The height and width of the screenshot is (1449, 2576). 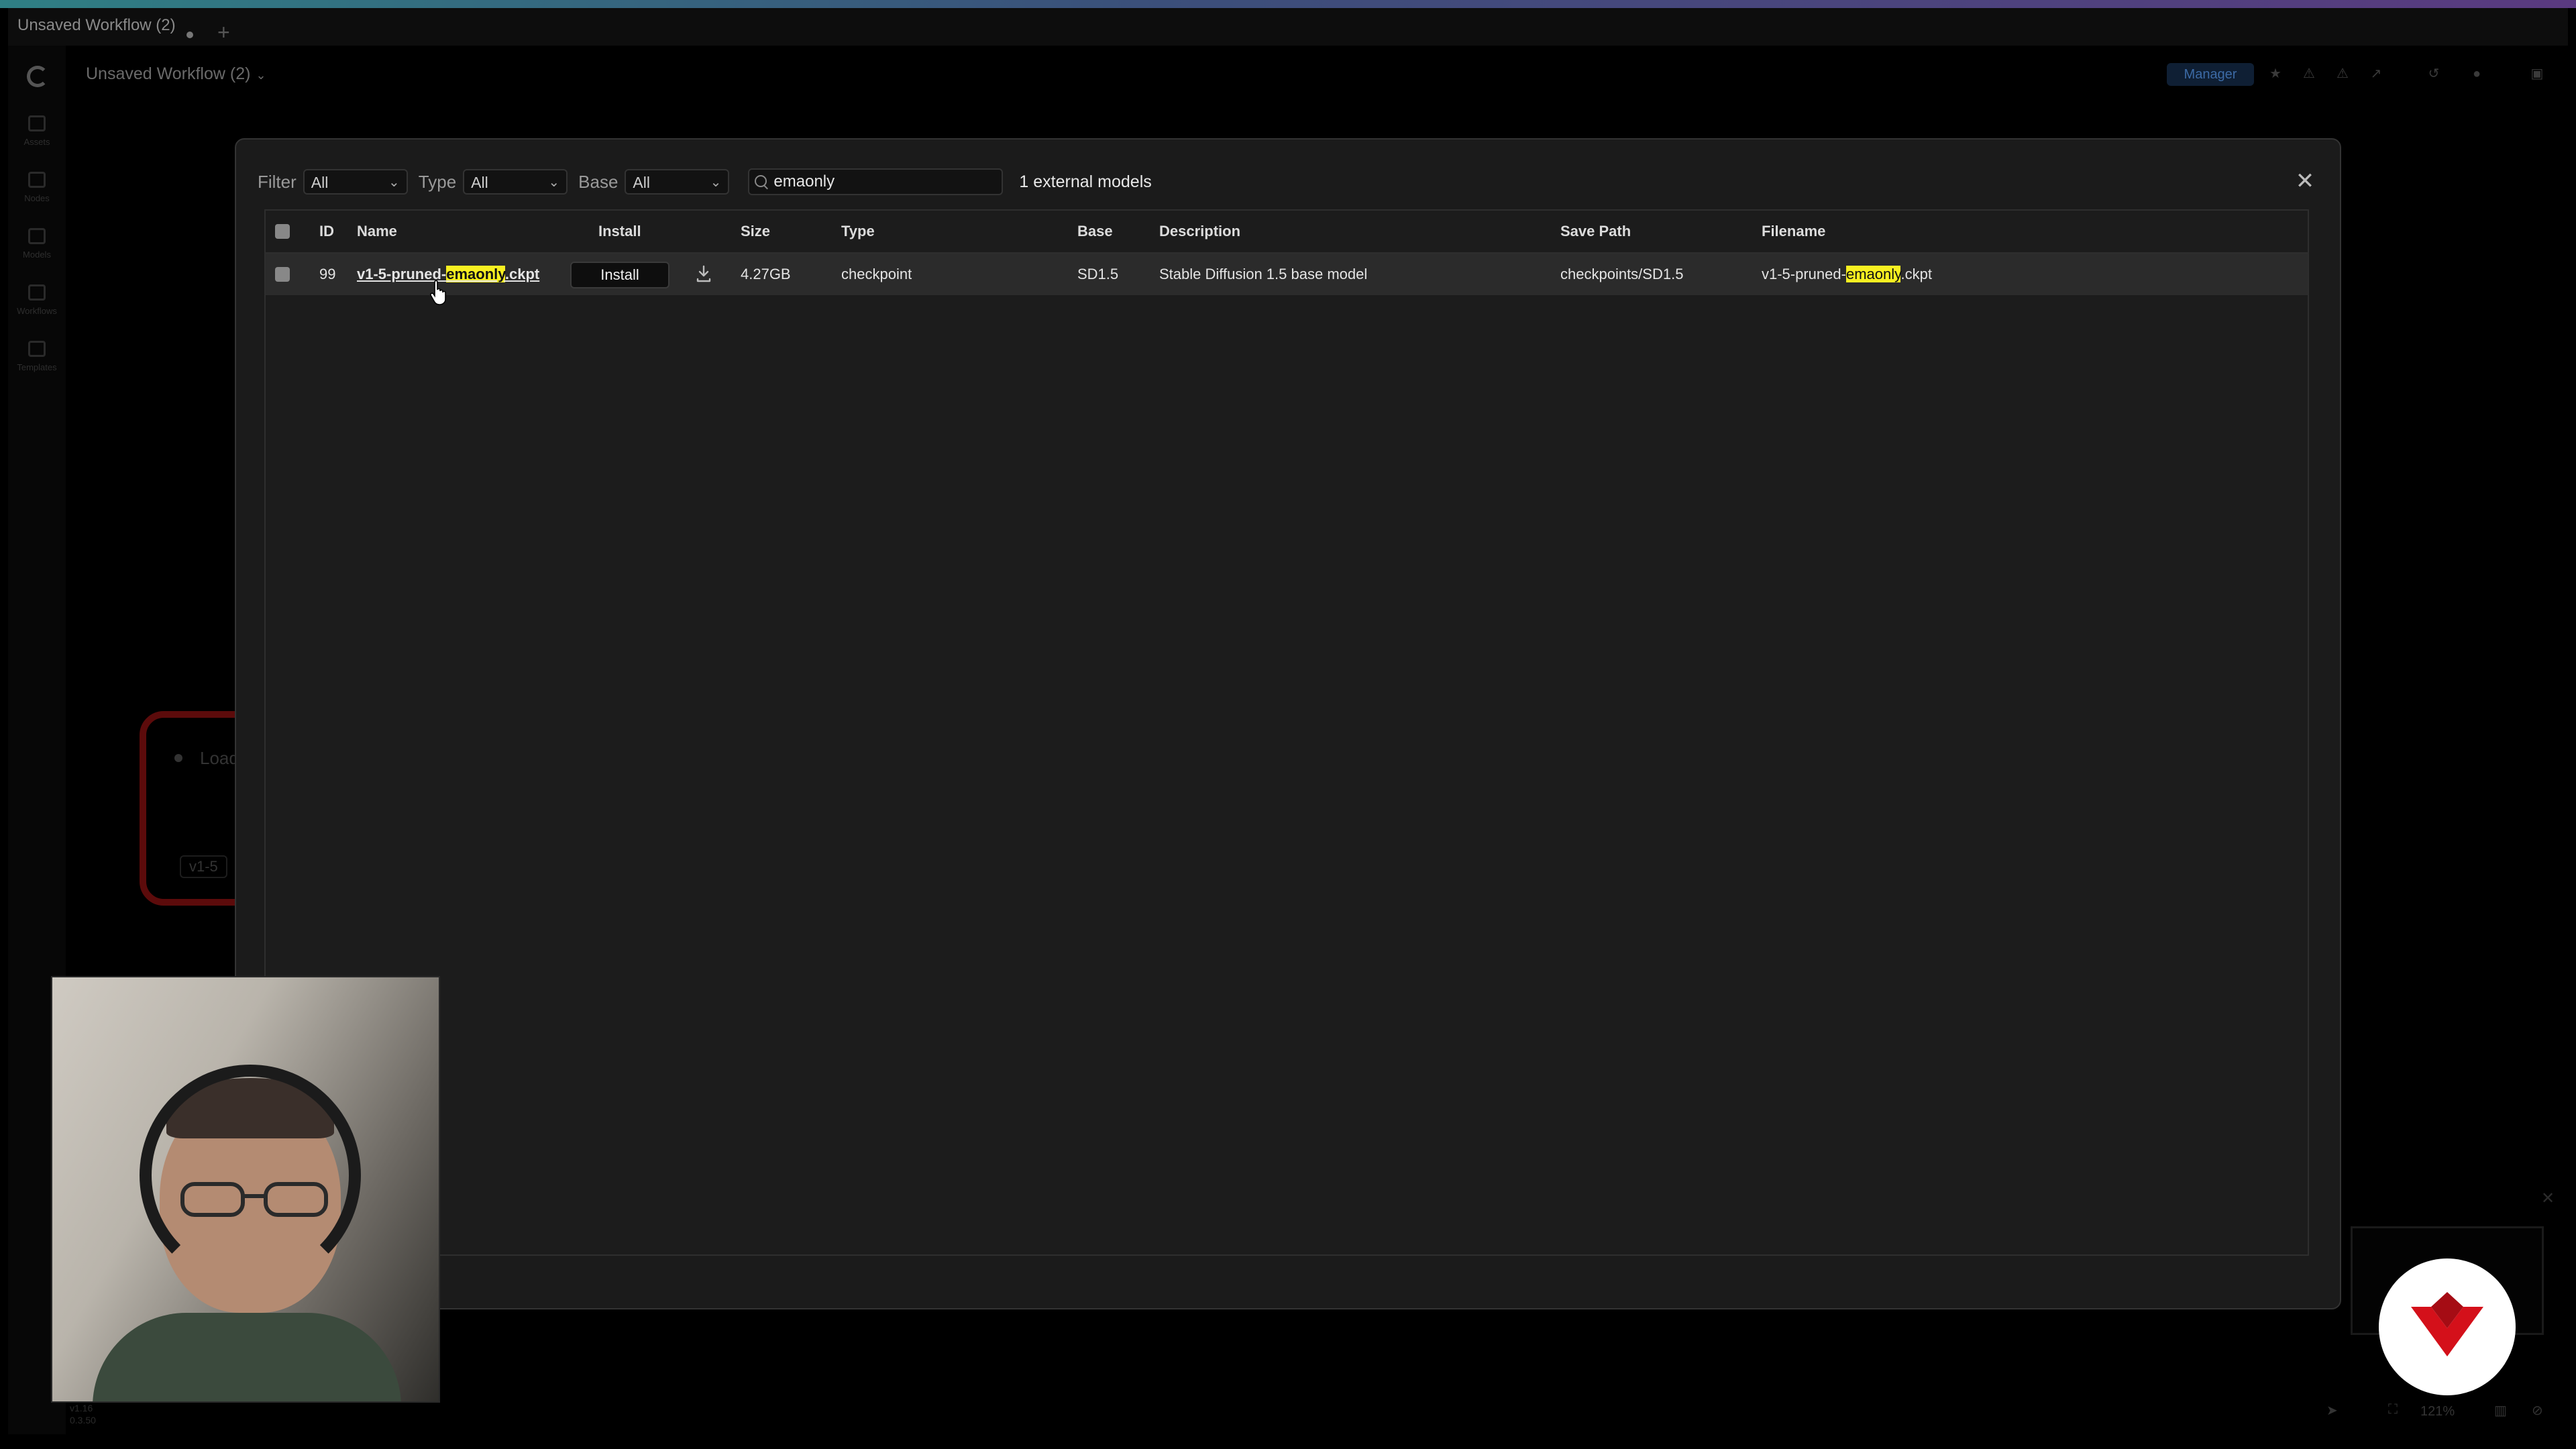 I want to click on sidebar-item-workflows: Workflows, so click(x=37, y=300).